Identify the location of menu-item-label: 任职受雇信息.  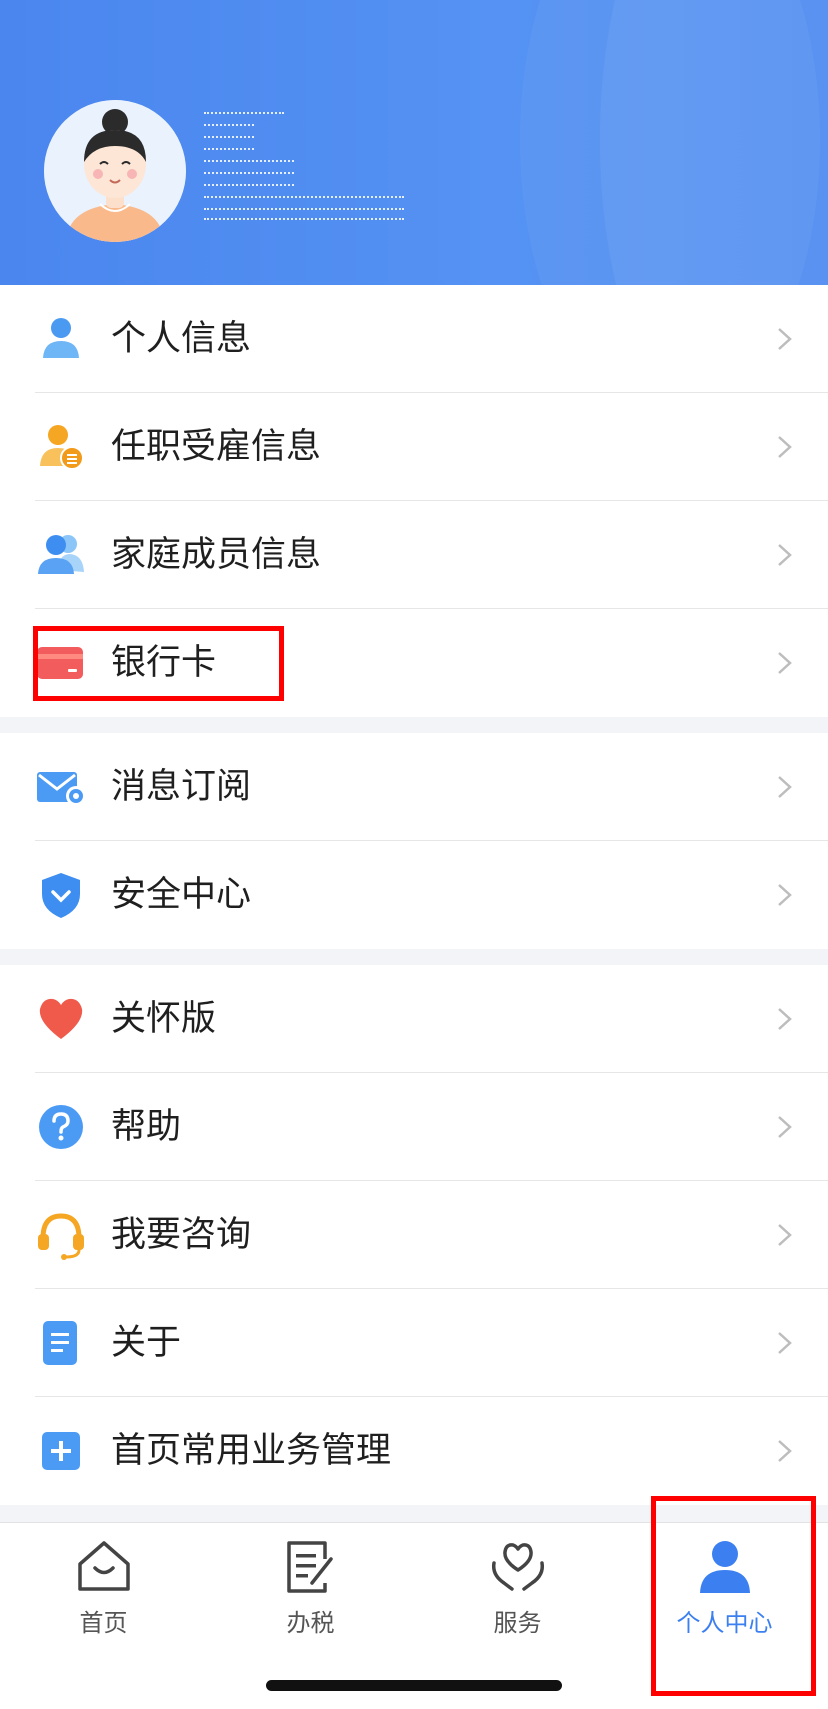
(216, 447).